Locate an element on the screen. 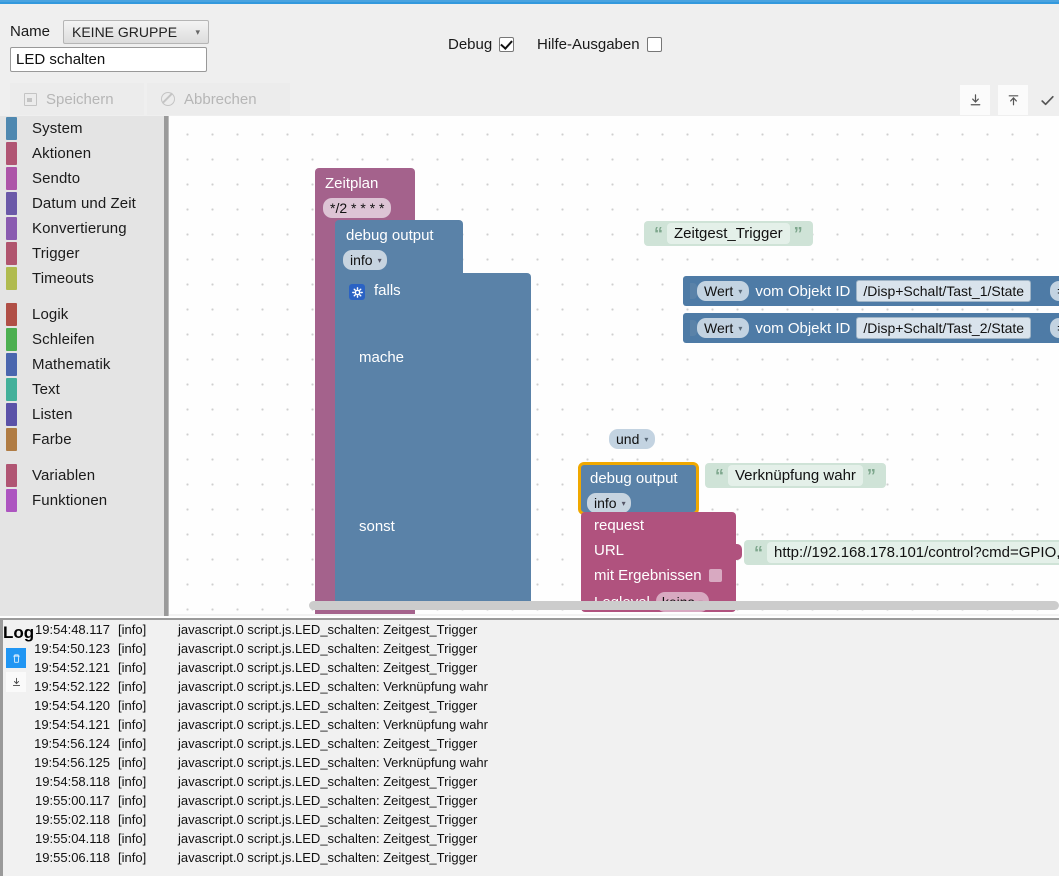  schedule-block-title: Zeitplan is located at coordinates (352, 183).